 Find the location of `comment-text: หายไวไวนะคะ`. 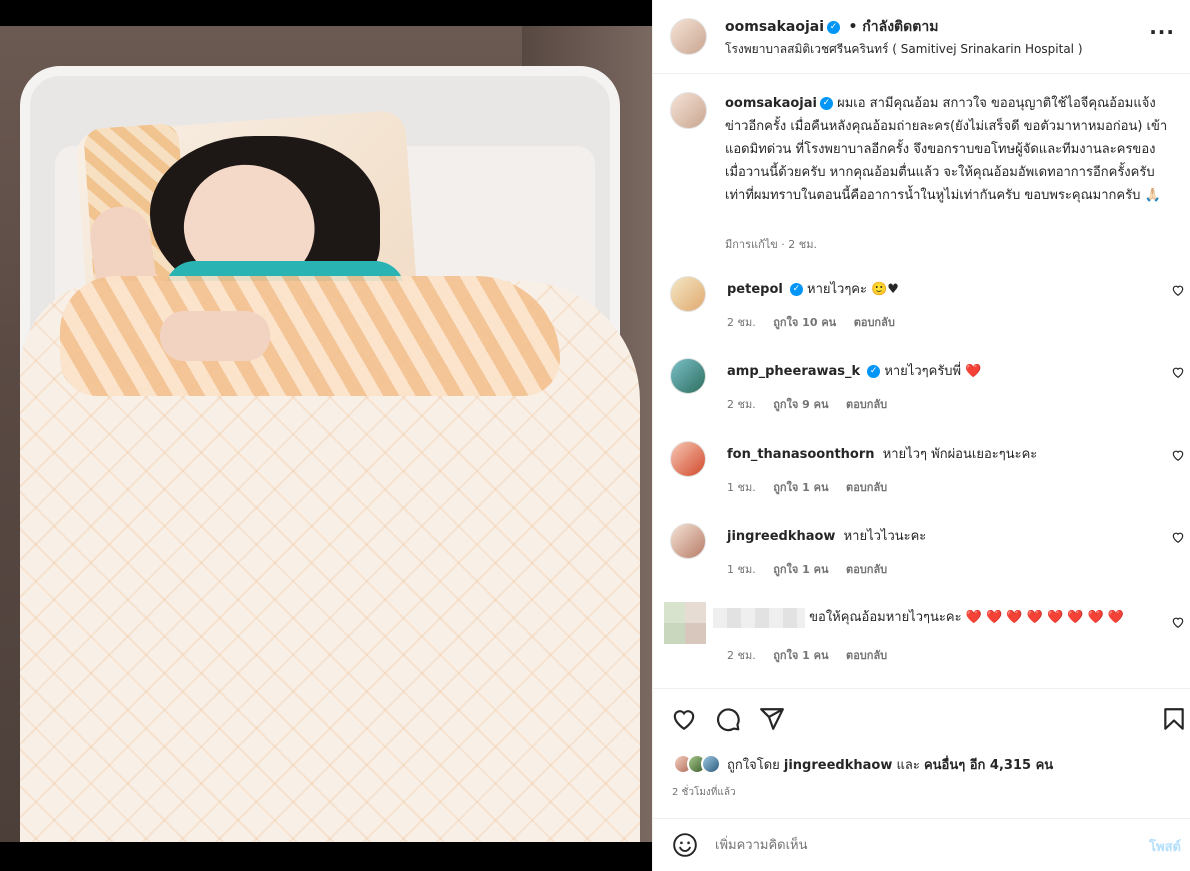

comment-text: หายไวไวนะคะ is located at coordinates (885, 536).